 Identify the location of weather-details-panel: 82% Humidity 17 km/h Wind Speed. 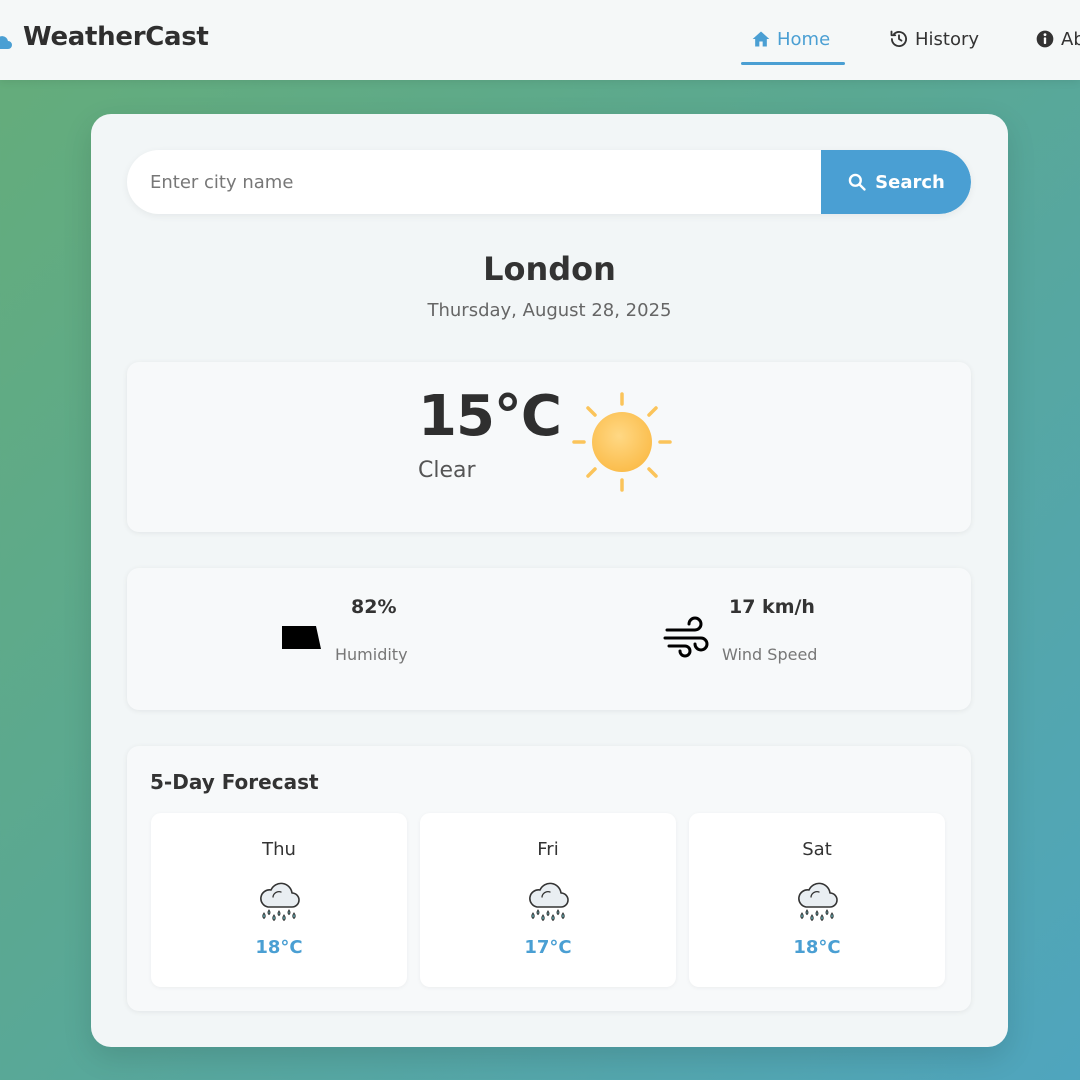
(549, 639).